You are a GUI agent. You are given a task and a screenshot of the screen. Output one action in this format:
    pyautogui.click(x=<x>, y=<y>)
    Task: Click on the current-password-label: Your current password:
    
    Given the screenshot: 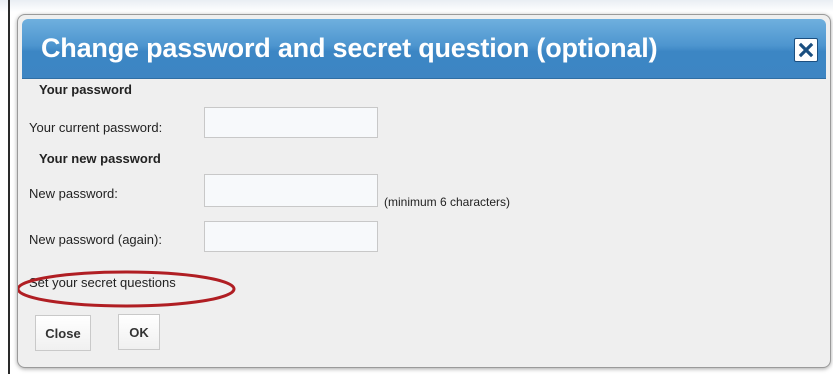 What is the action you would take?
    pyautogui.click(x=96, y=127)
    